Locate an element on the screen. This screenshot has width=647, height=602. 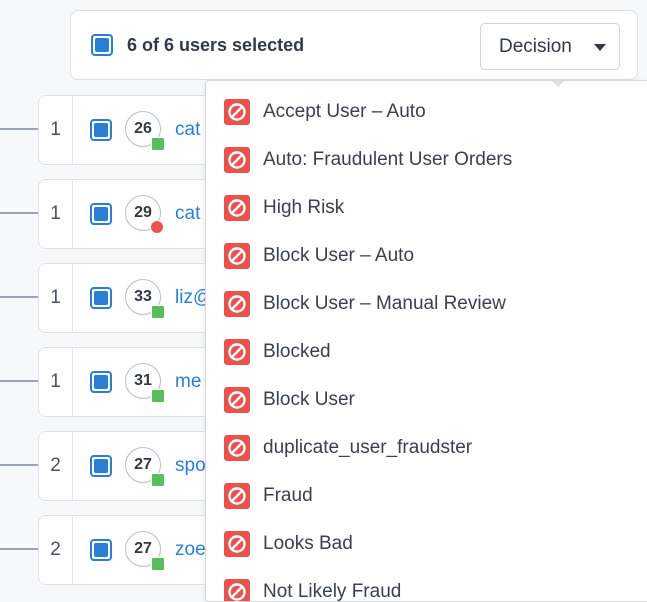
select-all-checkbox is located at coordinates (102, 45).